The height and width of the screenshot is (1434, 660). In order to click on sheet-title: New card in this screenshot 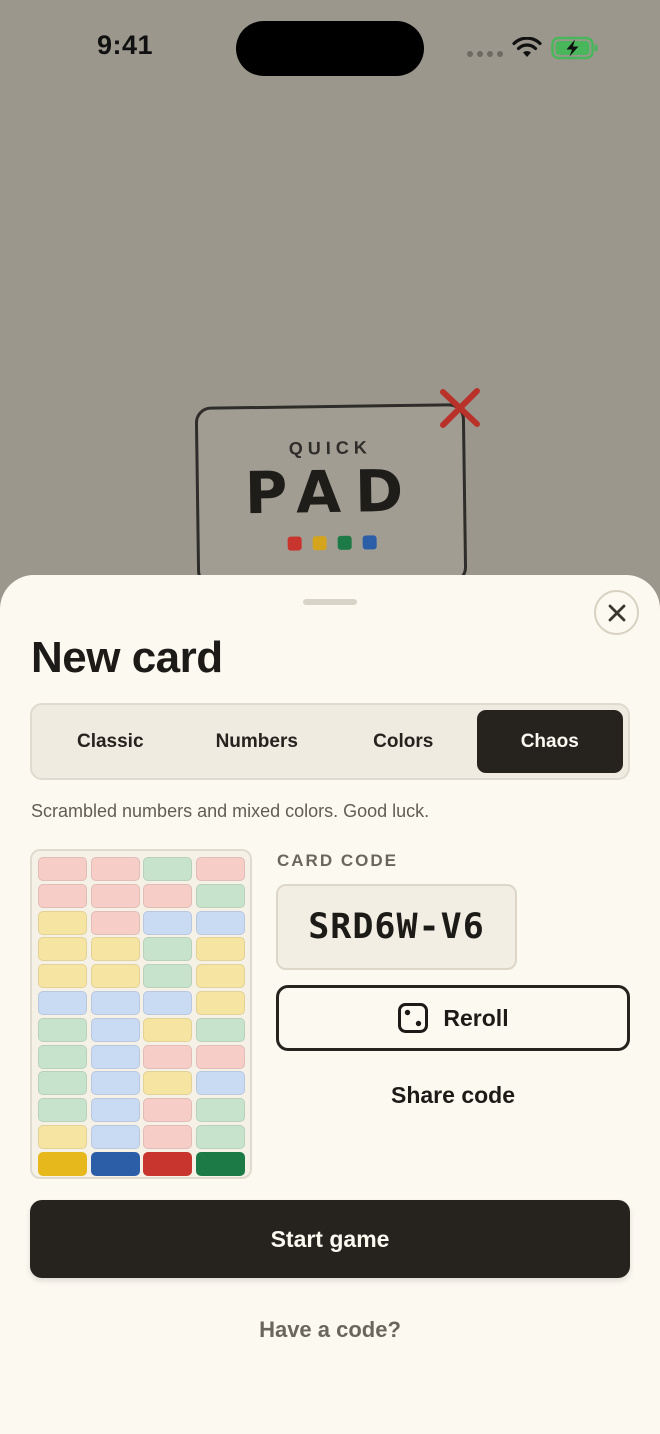, I will do `click(127, 657)`.